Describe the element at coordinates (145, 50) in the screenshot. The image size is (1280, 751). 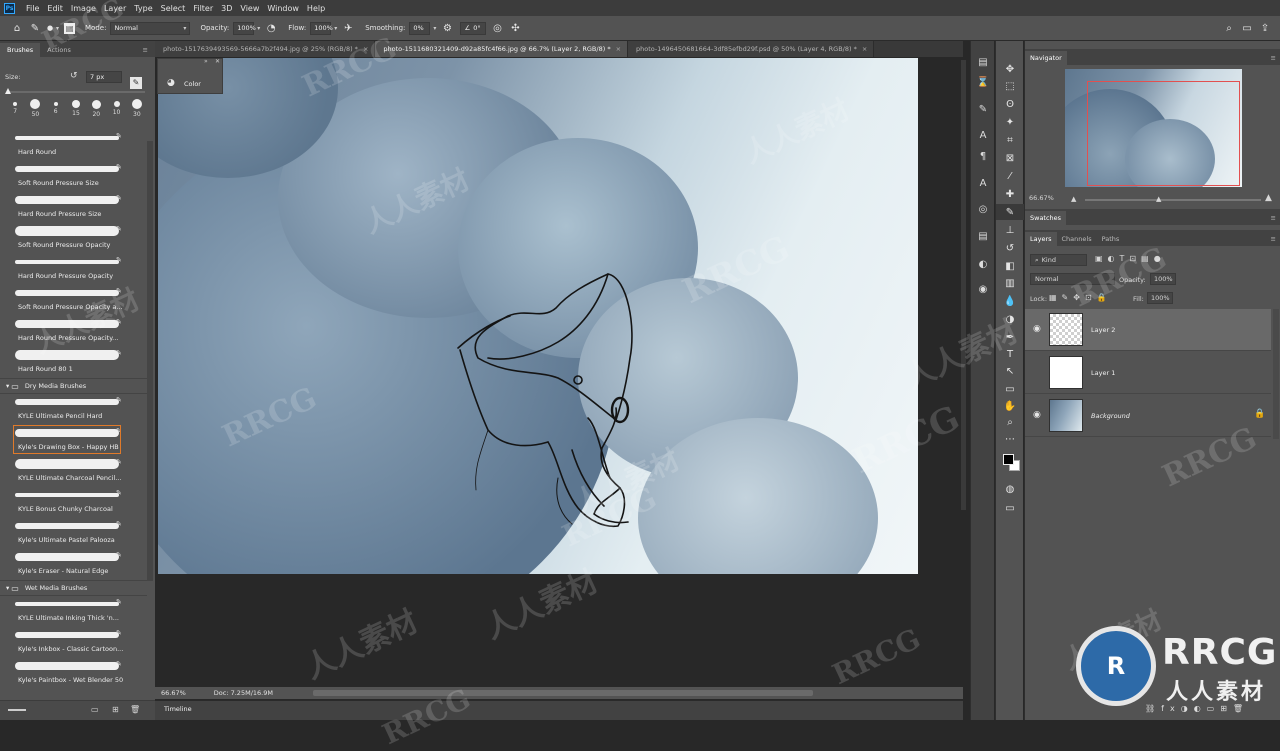
I see `panel-menu-icon: ≡` at that location.